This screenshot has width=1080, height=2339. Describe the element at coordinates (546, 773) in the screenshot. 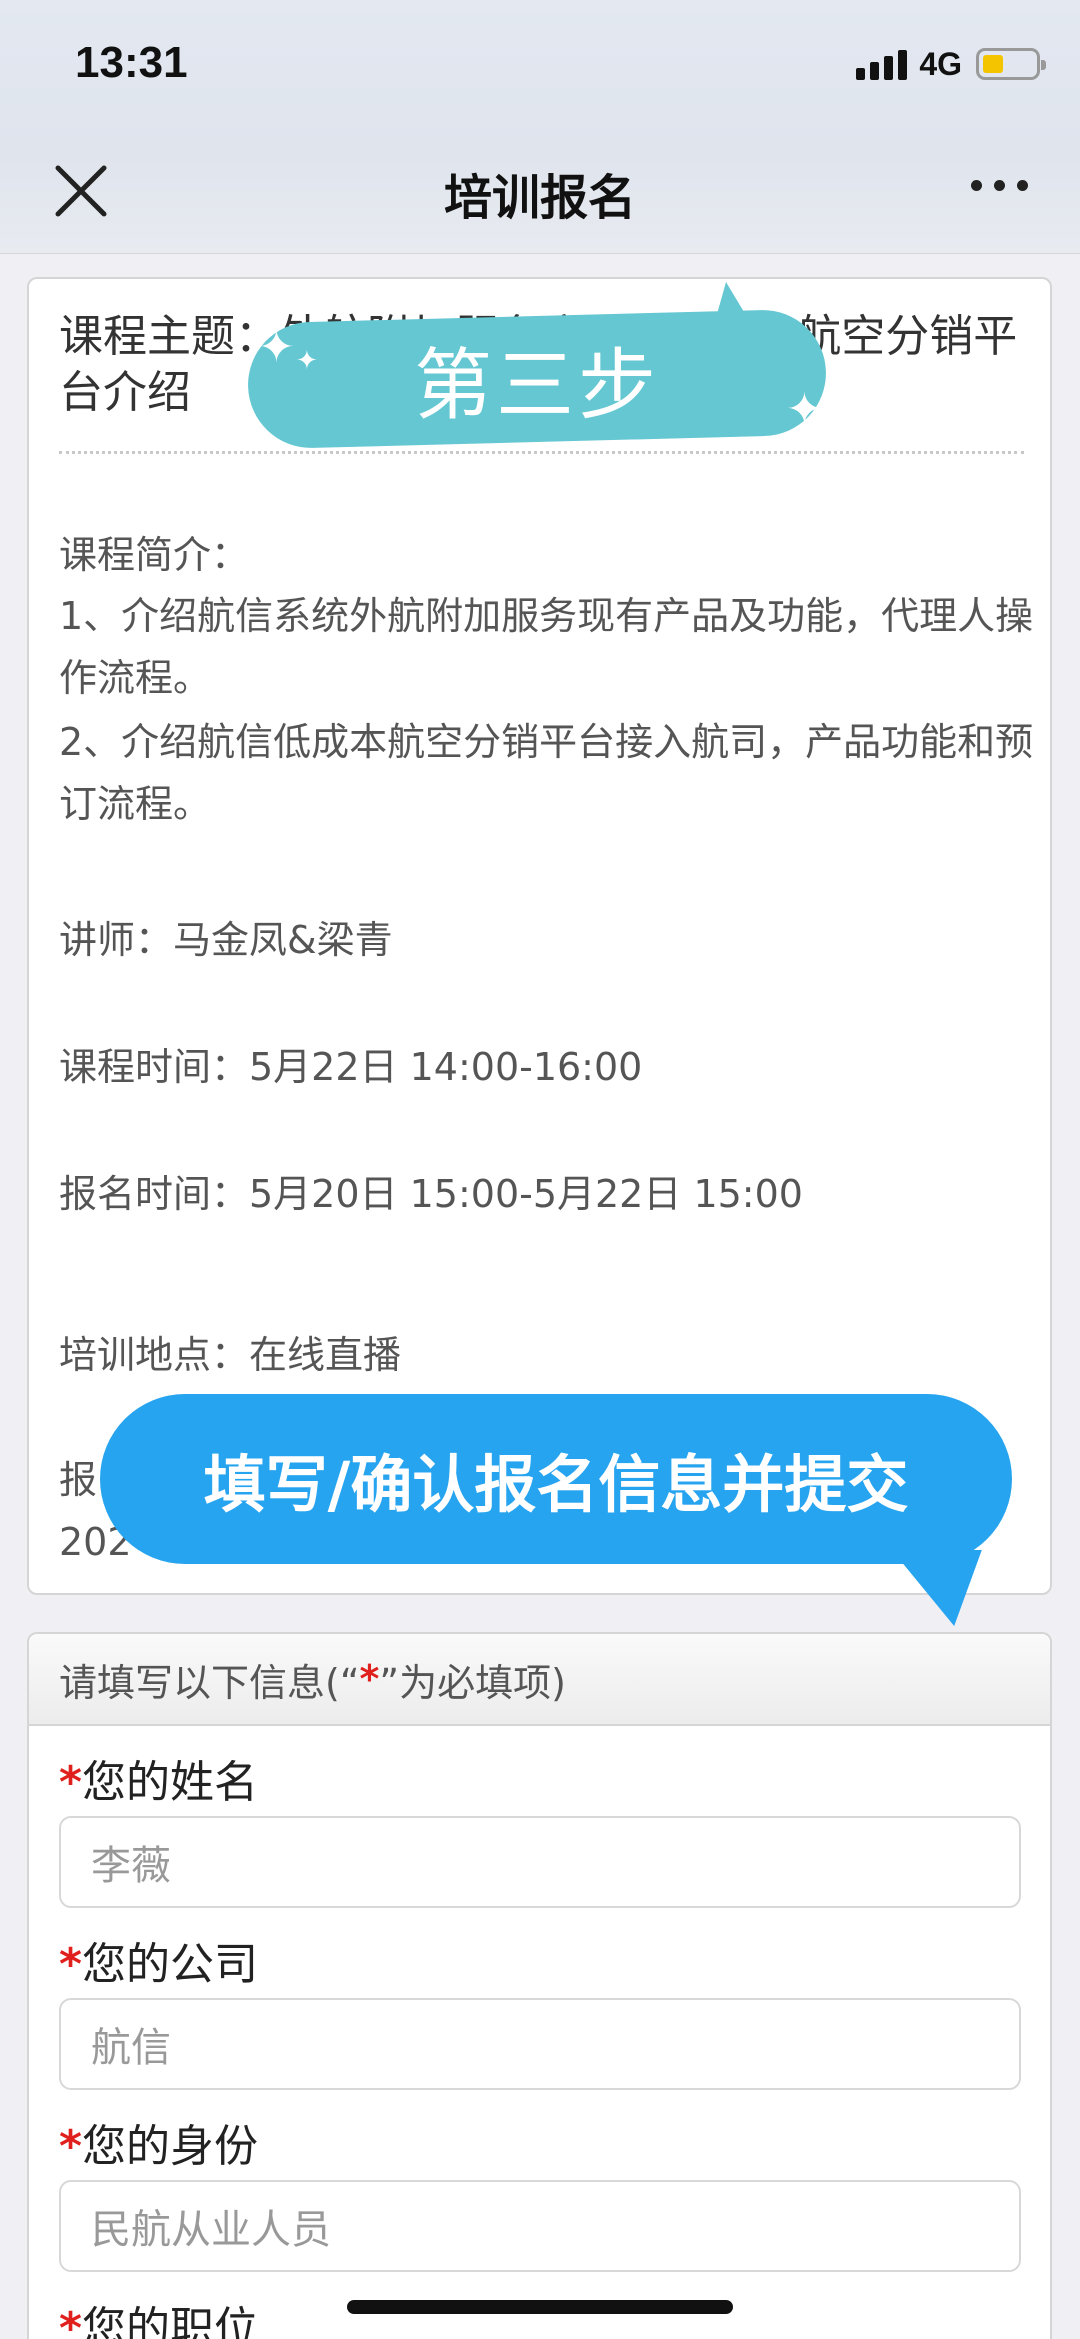

I see `intro-line-2: 2、介绍航信低成本航空分销平台接入航司，产品功能和预订流程。` at that location.